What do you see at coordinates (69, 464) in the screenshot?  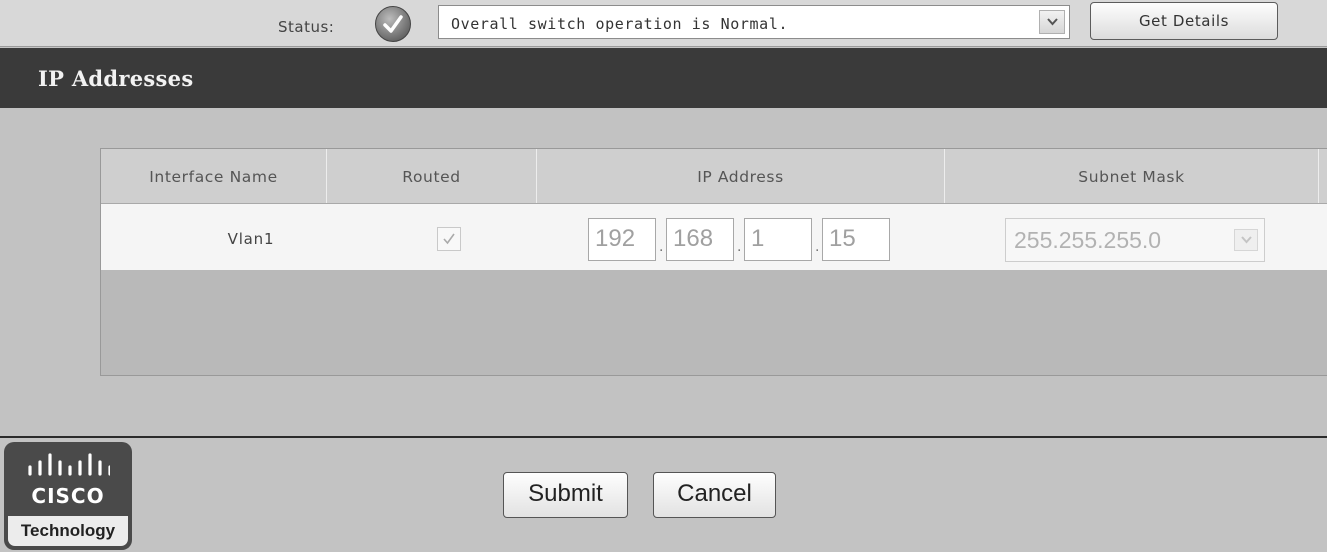 I see `cisco-bars-icon` at bounding box center [69, 464].